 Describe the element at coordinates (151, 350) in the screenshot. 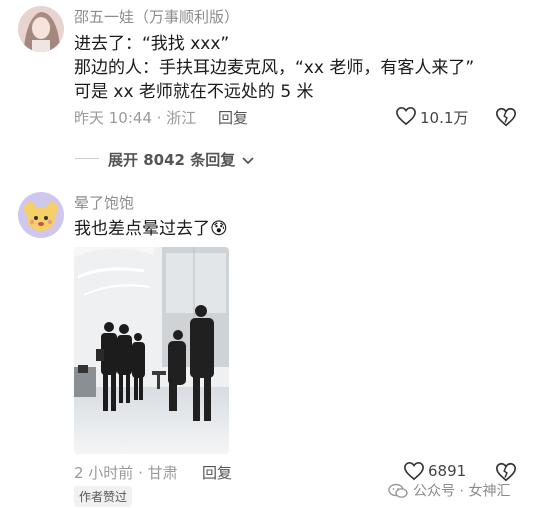

I see `comment2-photo` at that location.